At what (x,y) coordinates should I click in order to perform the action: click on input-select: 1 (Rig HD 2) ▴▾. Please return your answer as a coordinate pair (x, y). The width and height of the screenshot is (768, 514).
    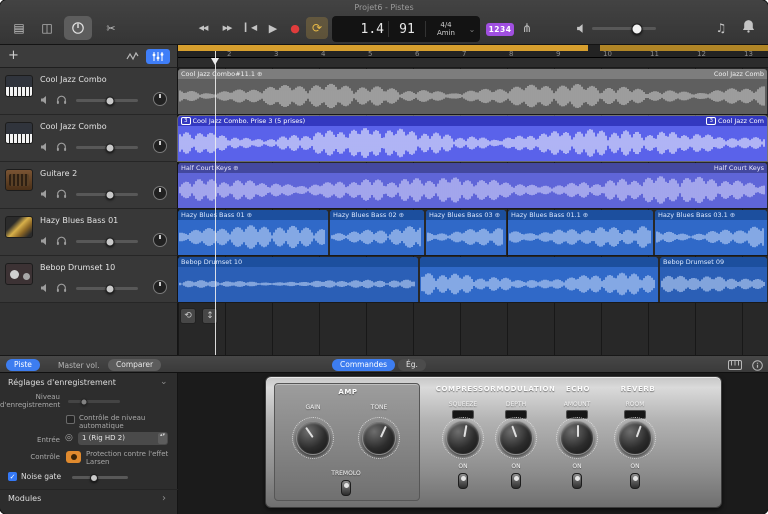
    Looking at the image, I should click on (123, 438).